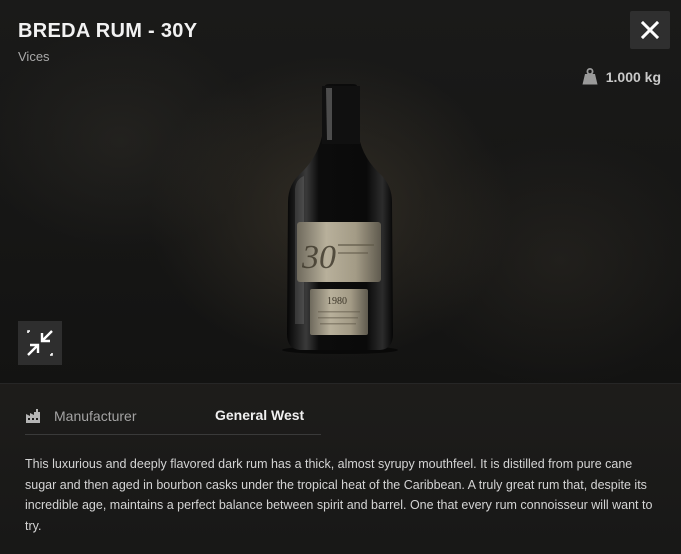  I want to click on spec-value: General West, so click(260, 415).